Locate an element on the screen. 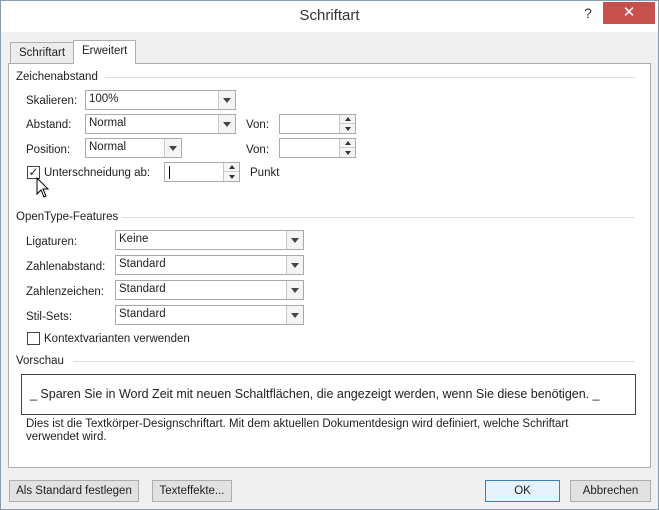 The width and height of the screenshot is (659, 510). close-icon: ✕ is located at coordinates (629, 12).